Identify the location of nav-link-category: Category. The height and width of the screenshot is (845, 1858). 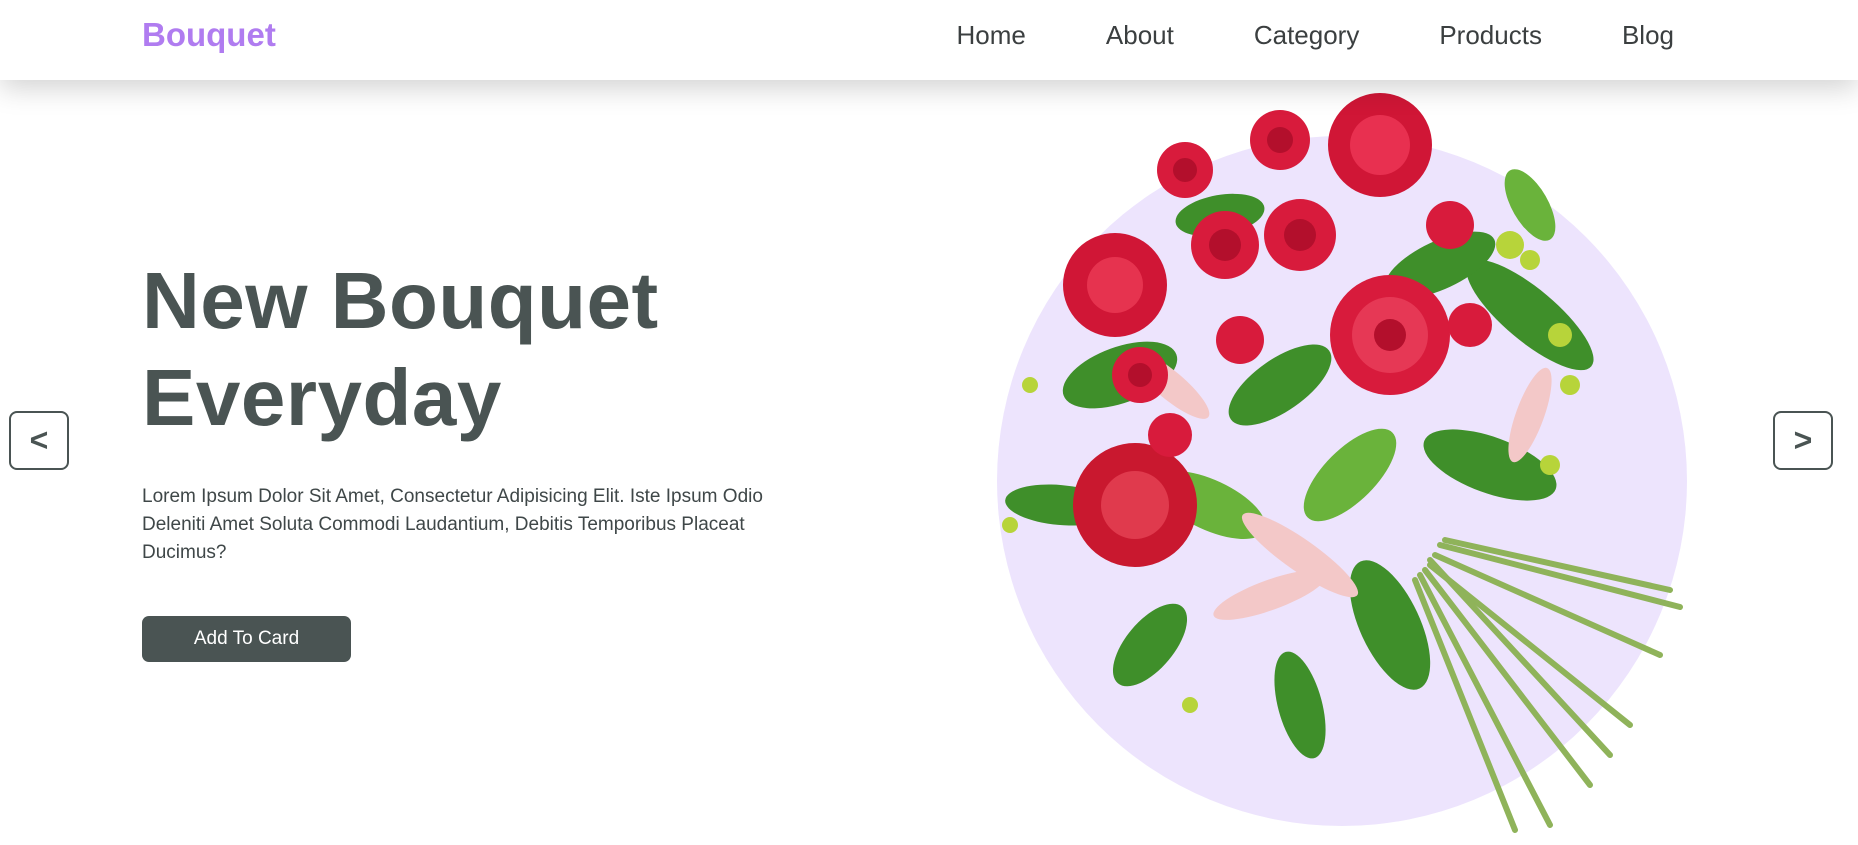
(1307, 35).